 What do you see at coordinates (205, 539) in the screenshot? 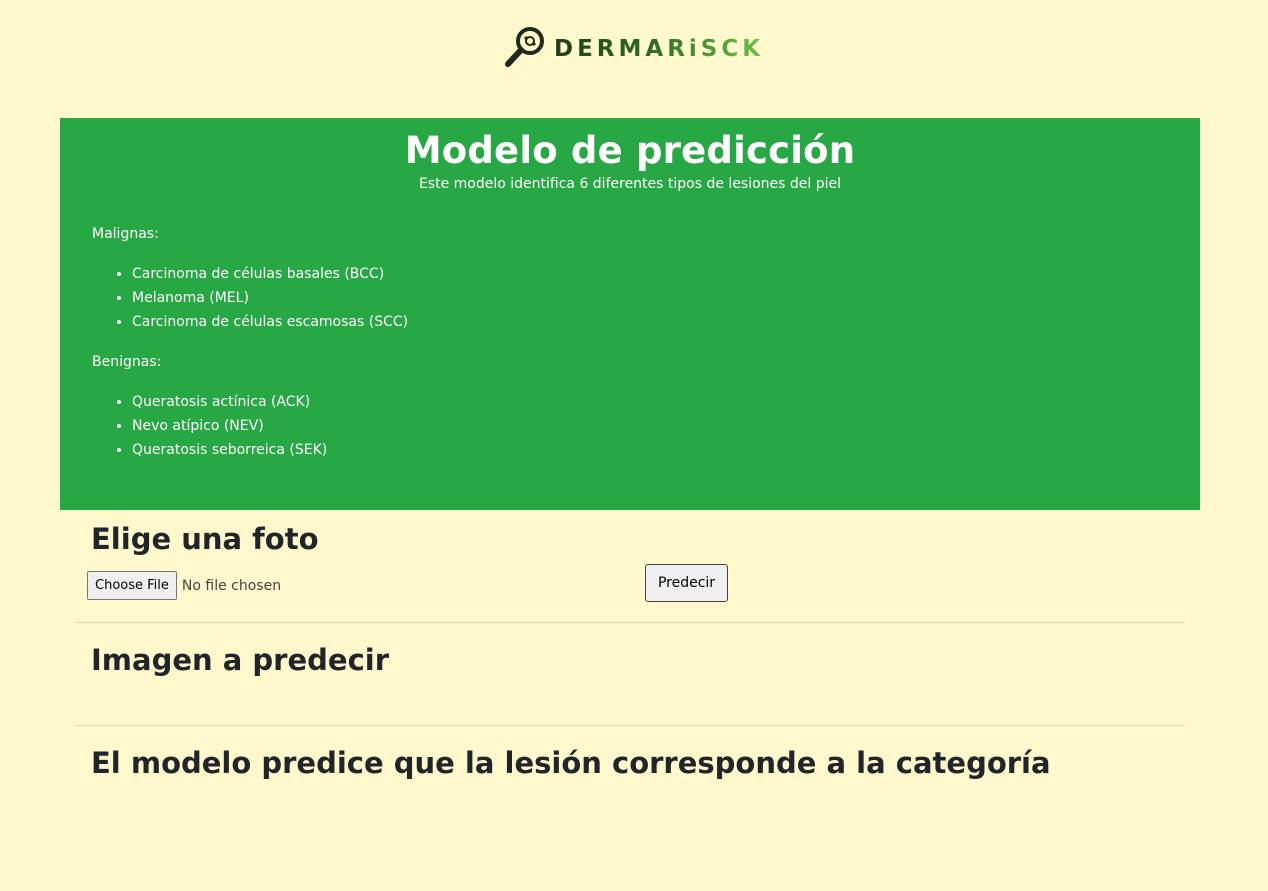
I see `upload-heading: Elige una foto` at bounding box center [205, 539].